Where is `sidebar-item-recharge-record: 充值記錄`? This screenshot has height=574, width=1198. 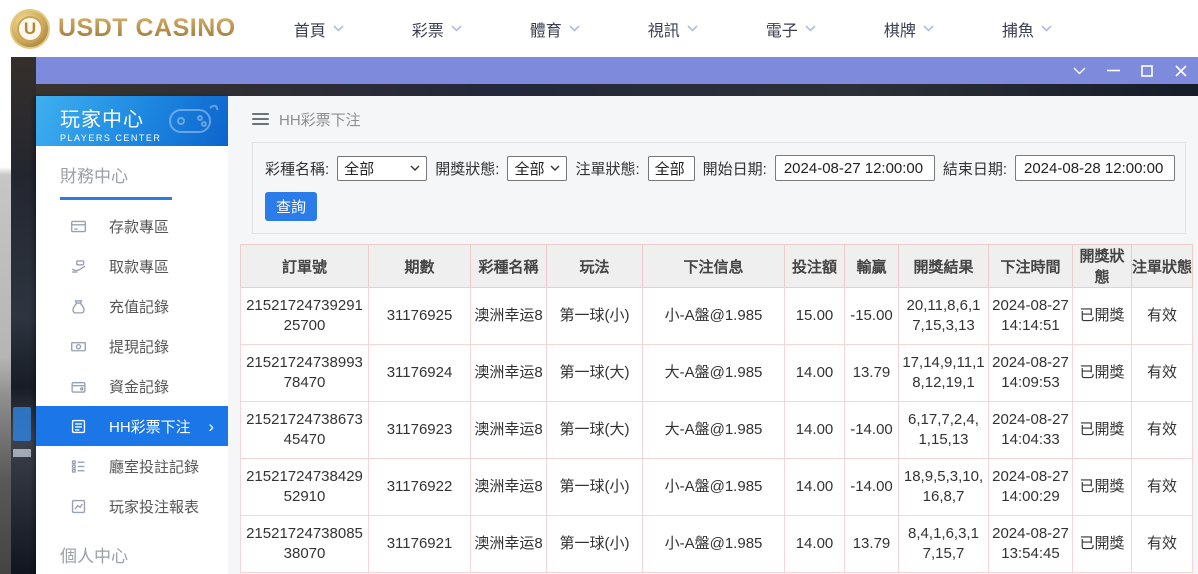
sidebar-item-recharge-record: 充值記錄 is located at coordinates (132, 306).